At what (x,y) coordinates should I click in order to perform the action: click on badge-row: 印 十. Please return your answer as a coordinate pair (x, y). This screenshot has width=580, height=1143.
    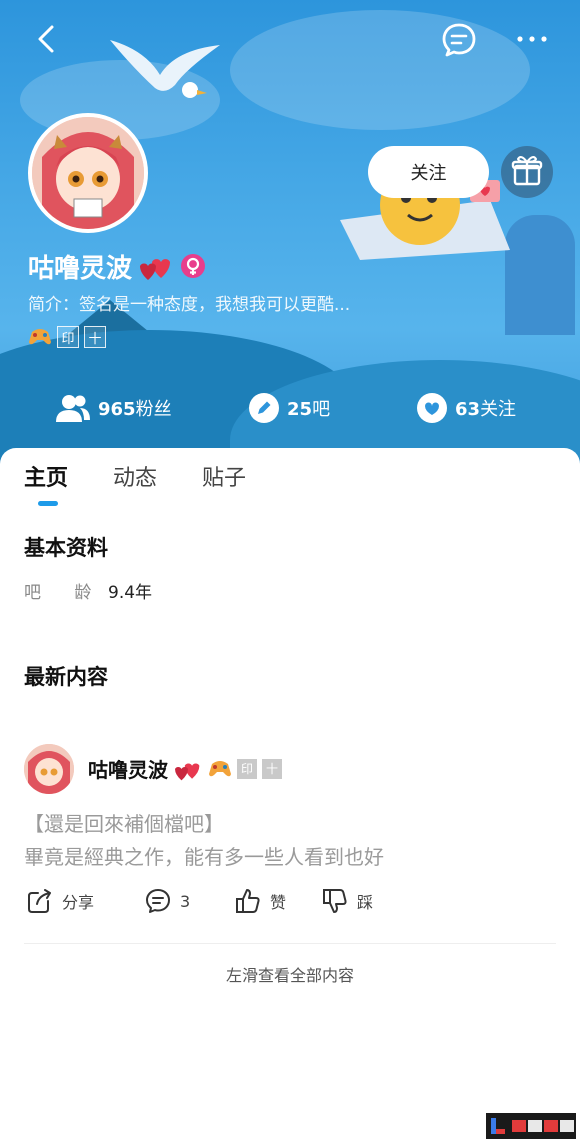
    Looking at the image, I should click on (67, 337).